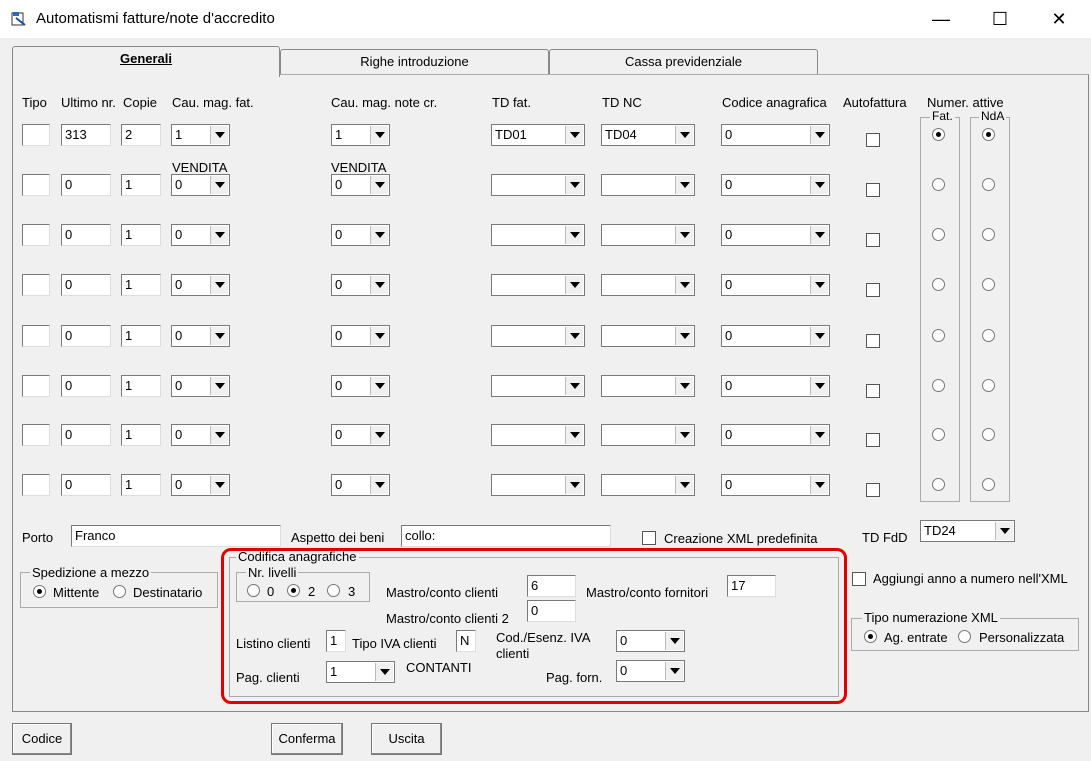 This screenshot has width=1091, height=761. Describe the element at coordinates (941, 19) in the screenshot. I see `minimize-button: —` at that location.